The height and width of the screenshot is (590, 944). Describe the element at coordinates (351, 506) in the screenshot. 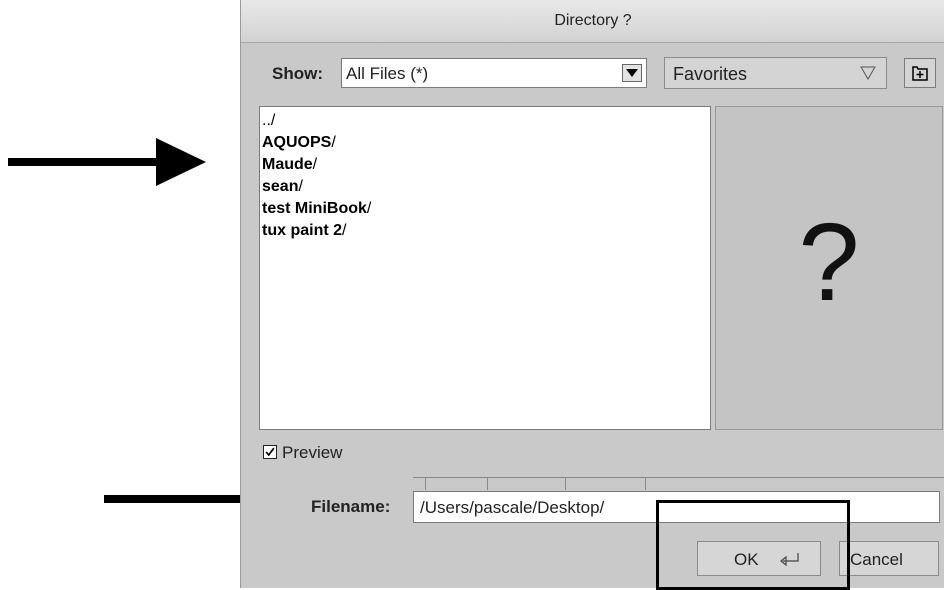

I see `filename-label: Filename:` at that location.